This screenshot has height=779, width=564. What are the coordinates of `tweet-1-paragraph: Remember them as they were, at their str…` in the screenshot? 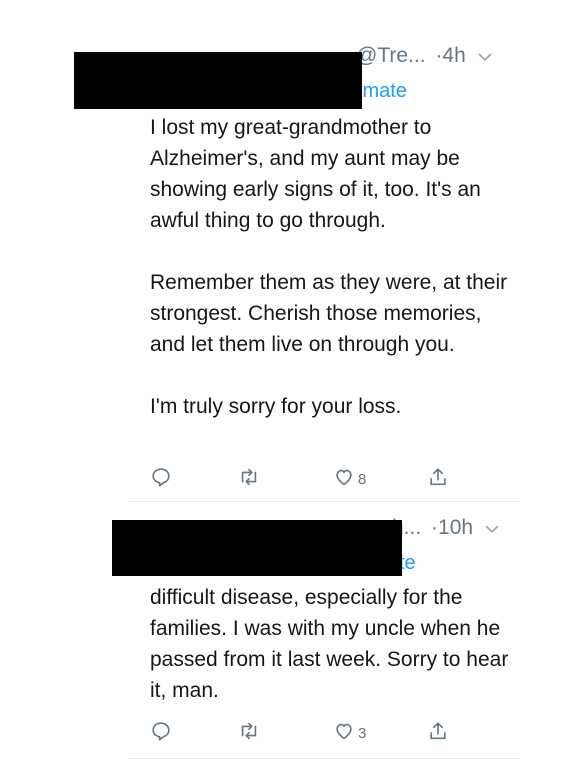 It's located at (329, 313).